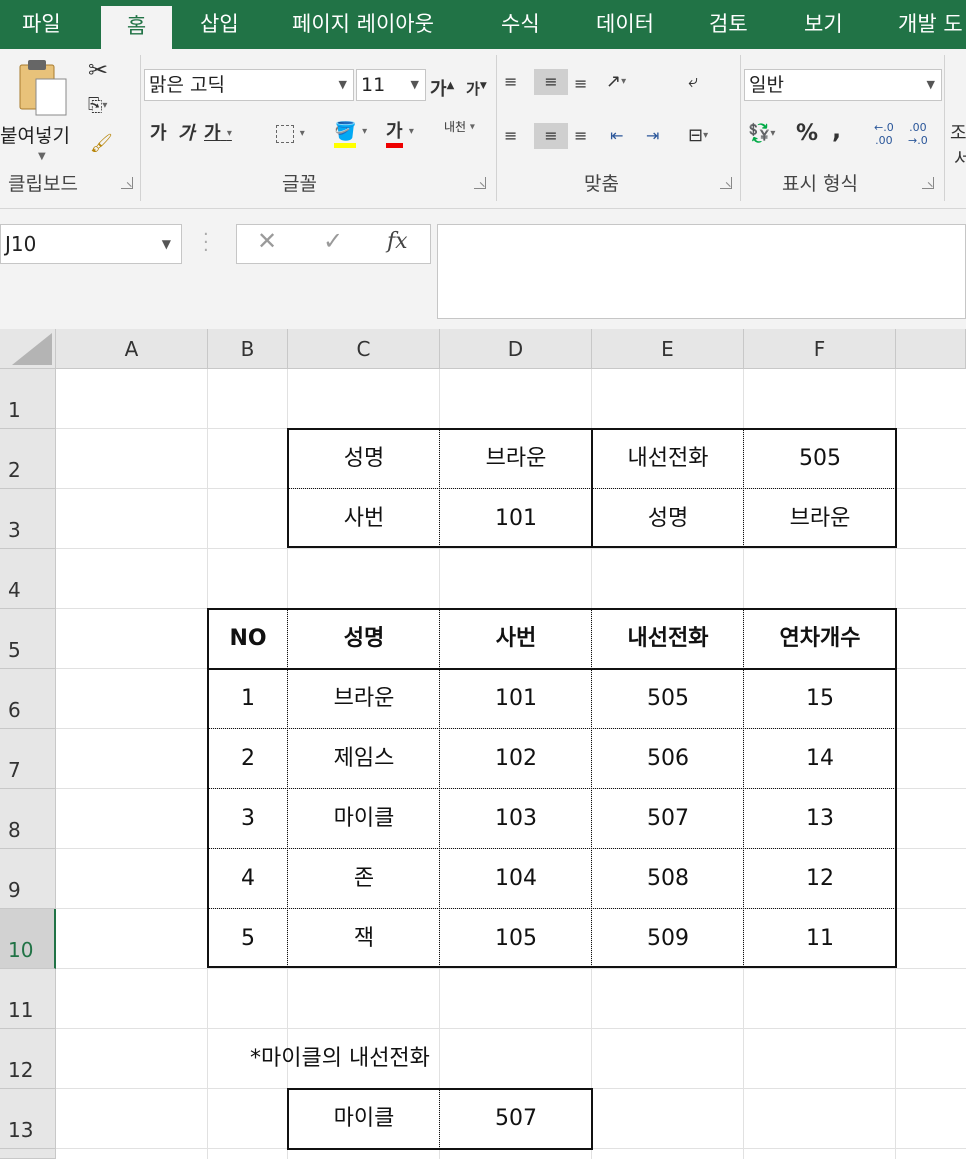 The height and width of the screenshot is (1159, 966). I want to click on percent-style-button: %, so click(807, 134).